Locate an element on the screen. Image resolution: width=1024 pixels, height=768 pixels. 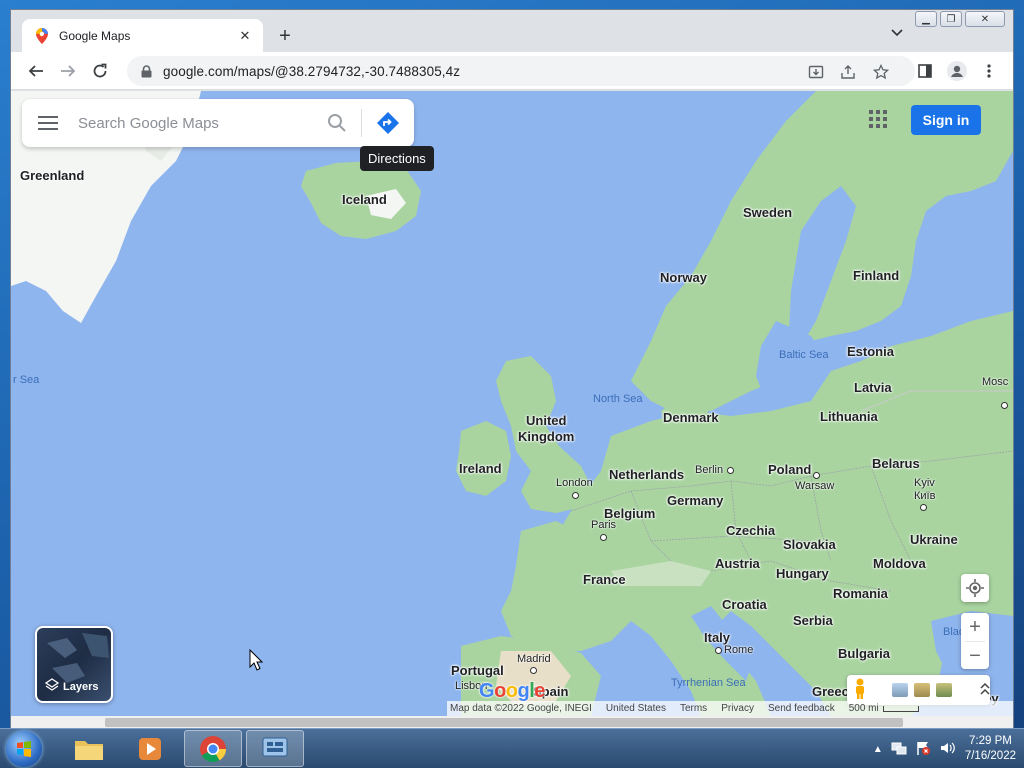
label-hungary: Hungary is located at coordinates (802, 573).